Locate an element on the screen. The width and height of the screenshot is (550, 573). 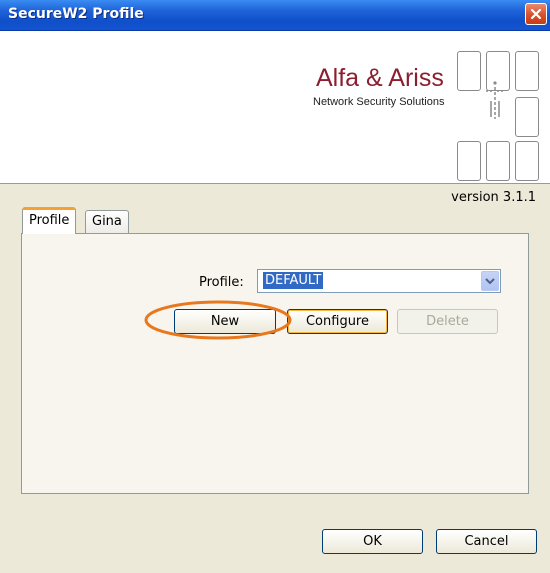
chevron-down-icon is located at coordinates (490, 281).